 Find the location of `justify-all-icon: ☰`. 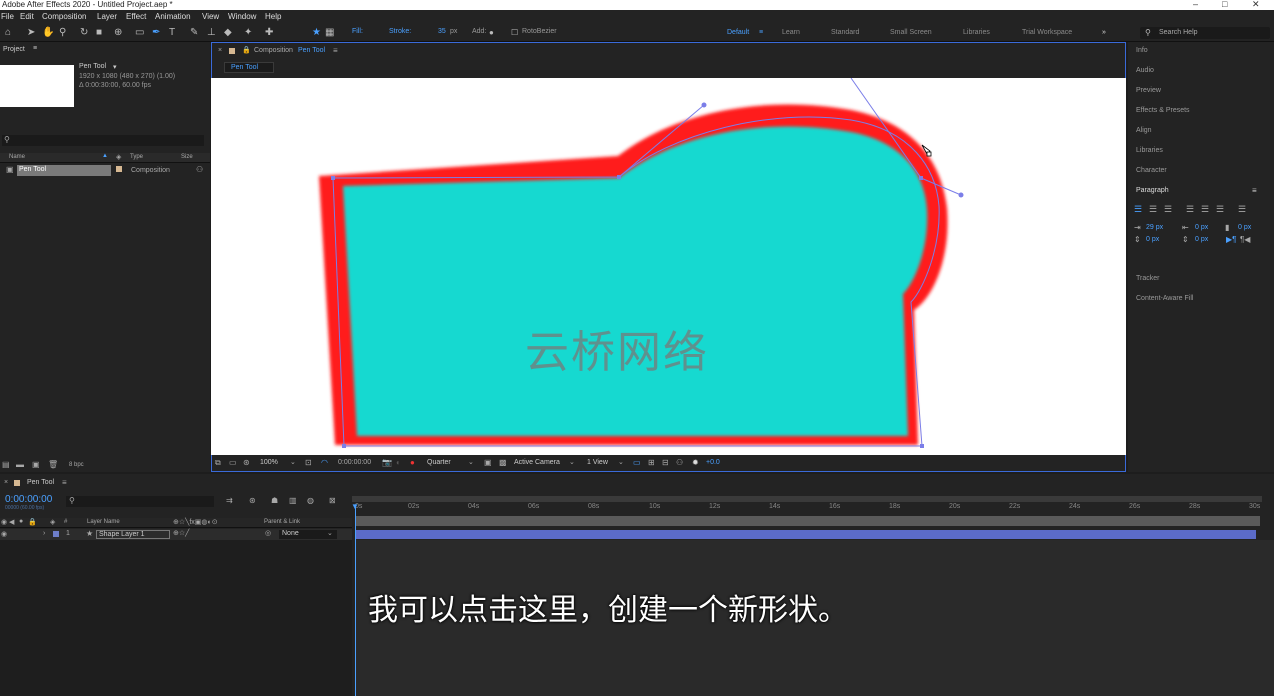

justify-all-icon: ☰ is located at coordinates (1242, 209).